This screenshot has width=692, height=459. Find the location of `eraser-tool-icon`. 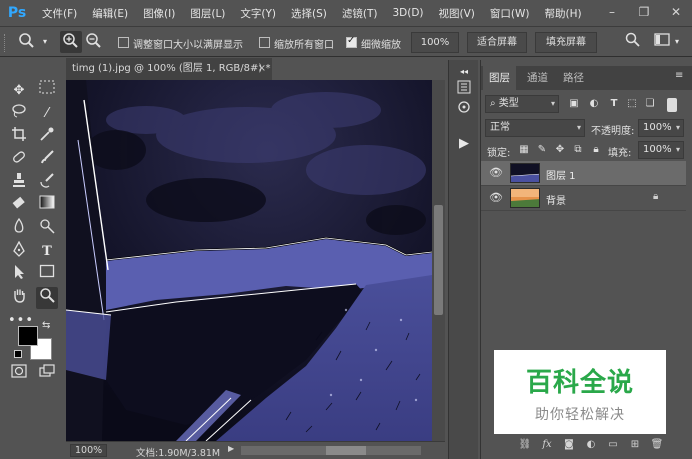

eraser-tool-icon is located at coordinates (19, 206).